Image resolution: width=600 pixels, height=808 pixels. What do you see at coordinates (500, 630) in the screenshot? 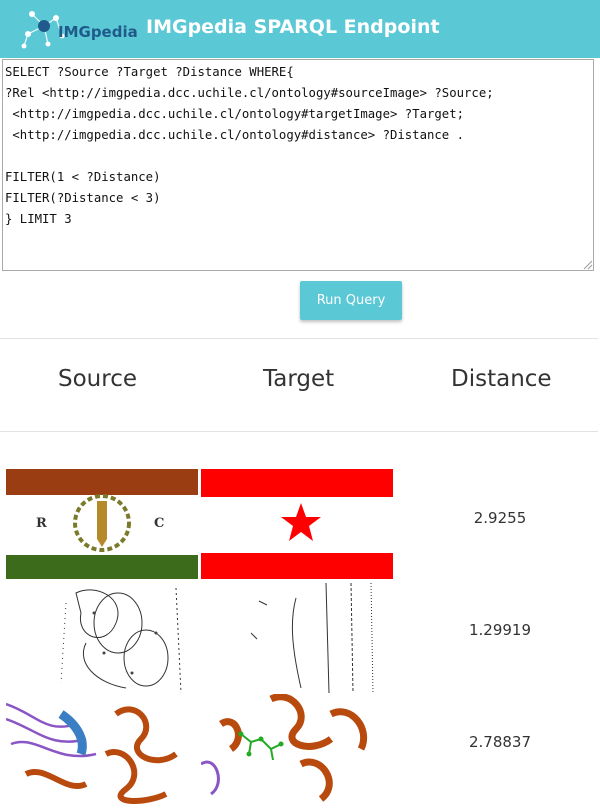
I see `distance-value: 1.29919` at bounding box center [500, 630].